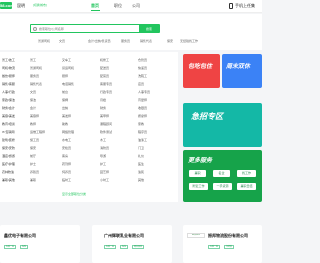 This screenshot has width=320, height=263. I want to click on category-title: IT/互联网, so click(8, 132).